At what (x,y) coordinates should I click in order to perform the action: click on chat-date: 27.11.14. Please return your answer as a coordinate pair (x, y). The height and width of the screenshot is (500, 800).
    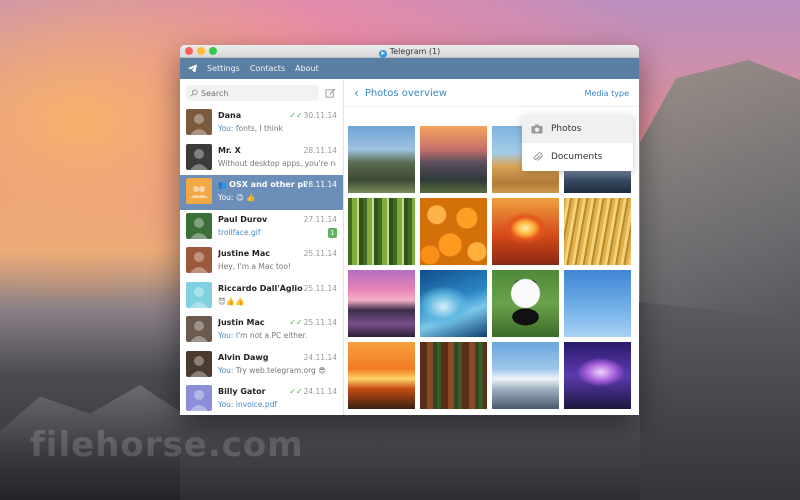
    Looking at the image, I should click on (320, 219).